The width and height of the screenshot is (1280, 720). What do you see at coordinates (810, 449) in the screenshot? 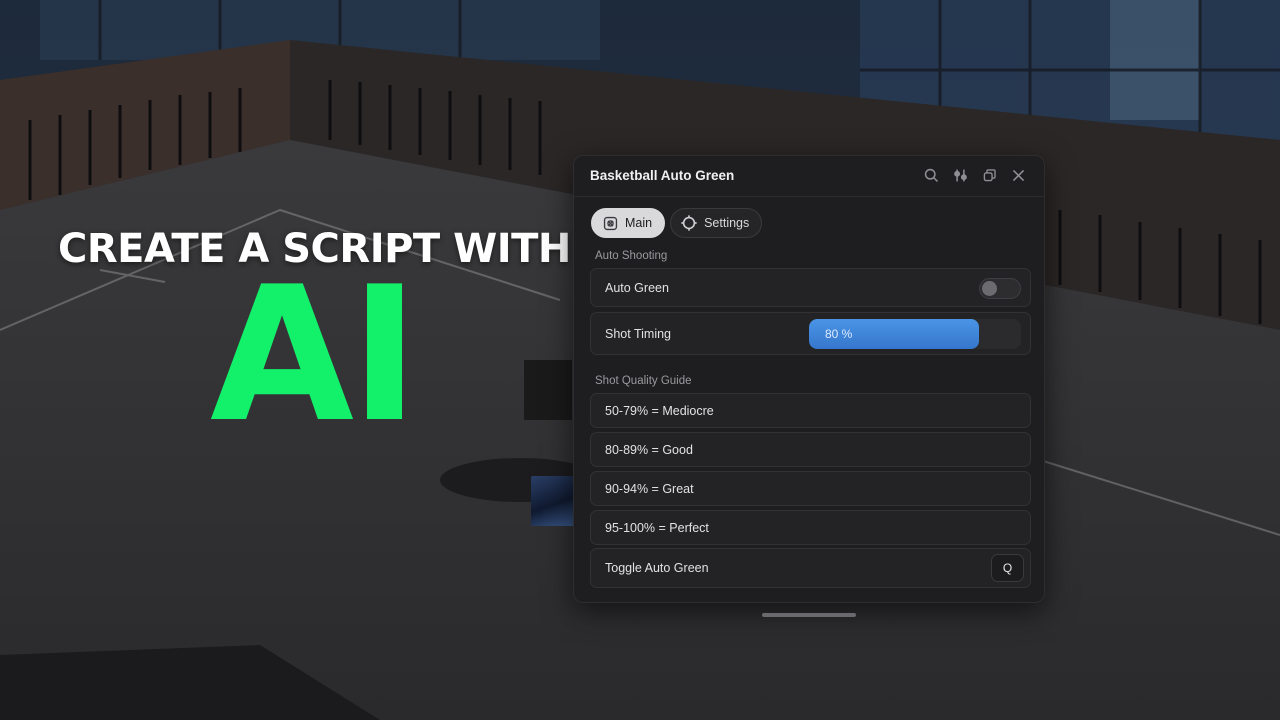
I see `guide-item-good: 80-89% = Good` at bounding box center [810, 449].